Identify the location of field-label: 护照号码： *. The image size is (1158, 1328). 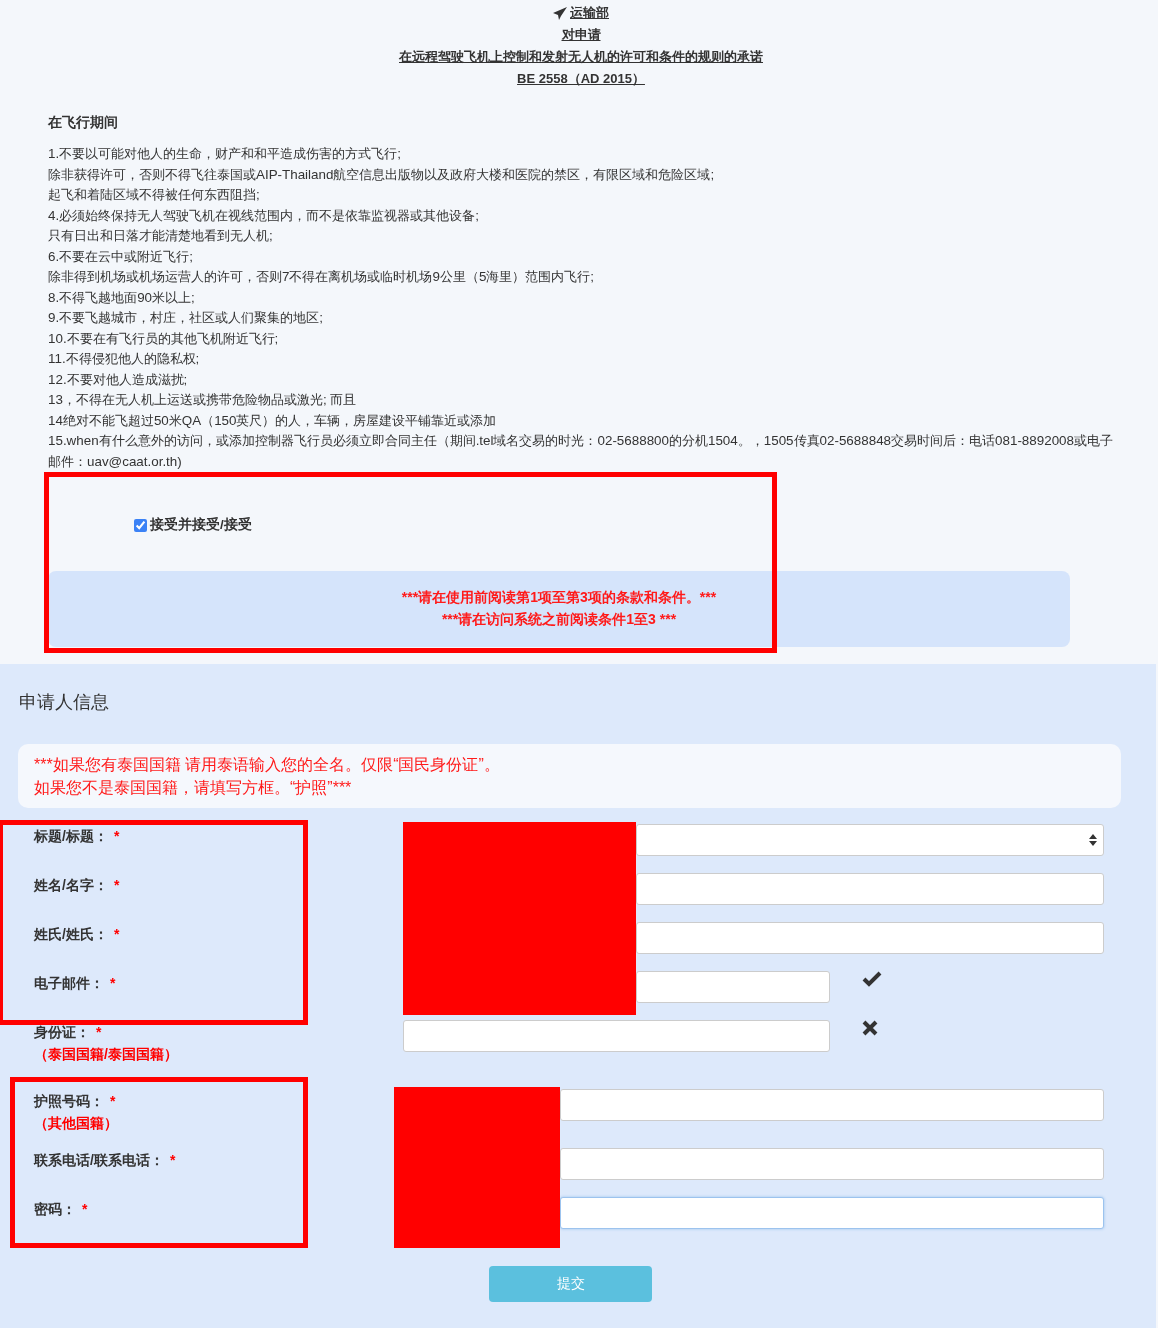
(75, 1102).